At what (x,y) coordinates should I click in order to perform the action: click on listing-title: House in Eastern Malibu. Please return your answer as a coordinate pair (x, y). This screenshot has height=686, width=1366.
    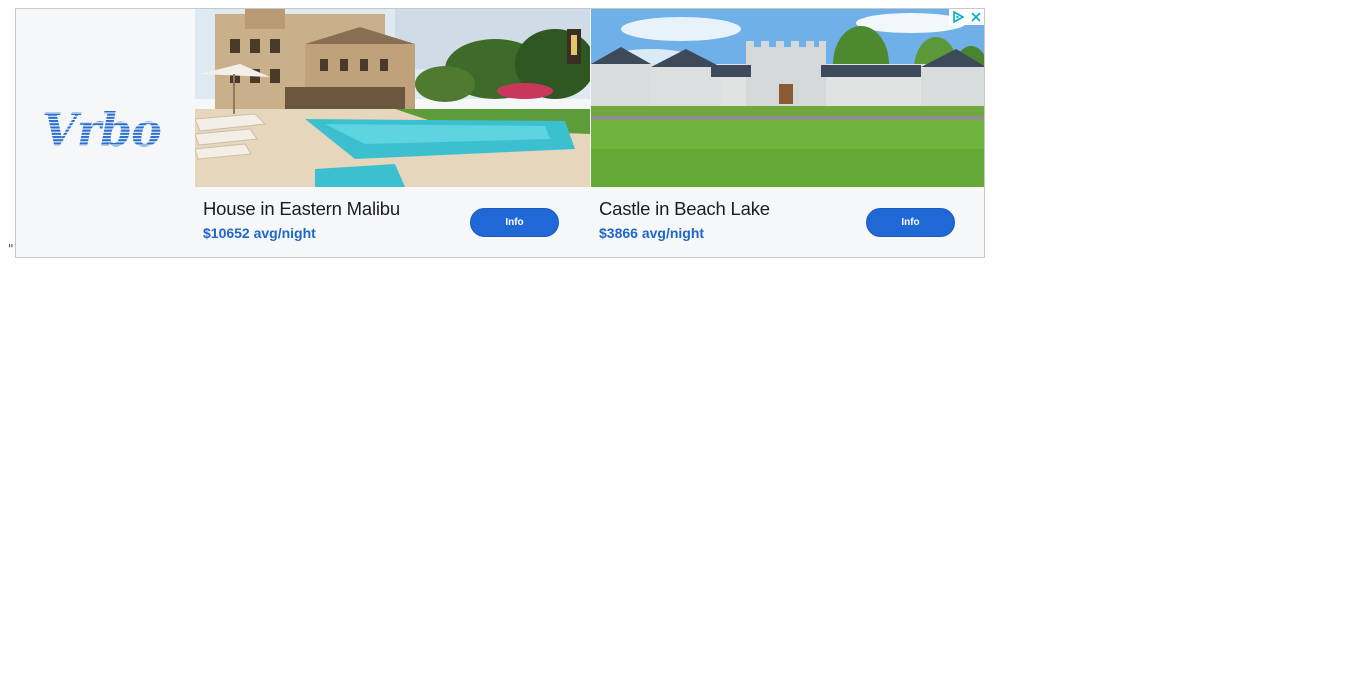
    Looking at the image, I should click on (301, 209).